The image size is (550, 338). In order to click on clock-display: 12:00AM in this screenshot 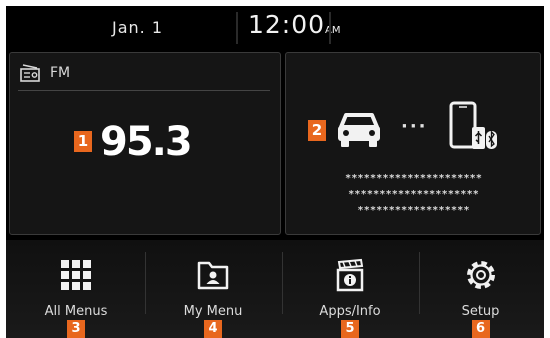, I will do `click(294, 24)`.